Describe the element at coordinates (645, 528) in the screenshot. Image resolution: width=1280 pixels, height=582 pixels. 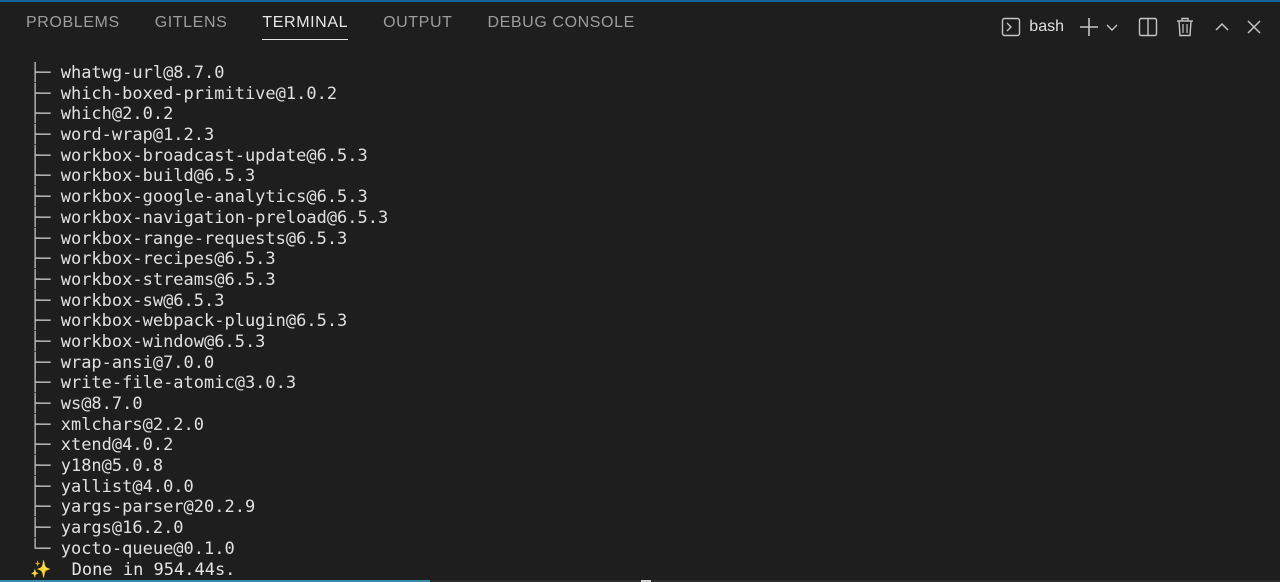
I see `package-line: ├─ yargs@16.2.0` at that location.